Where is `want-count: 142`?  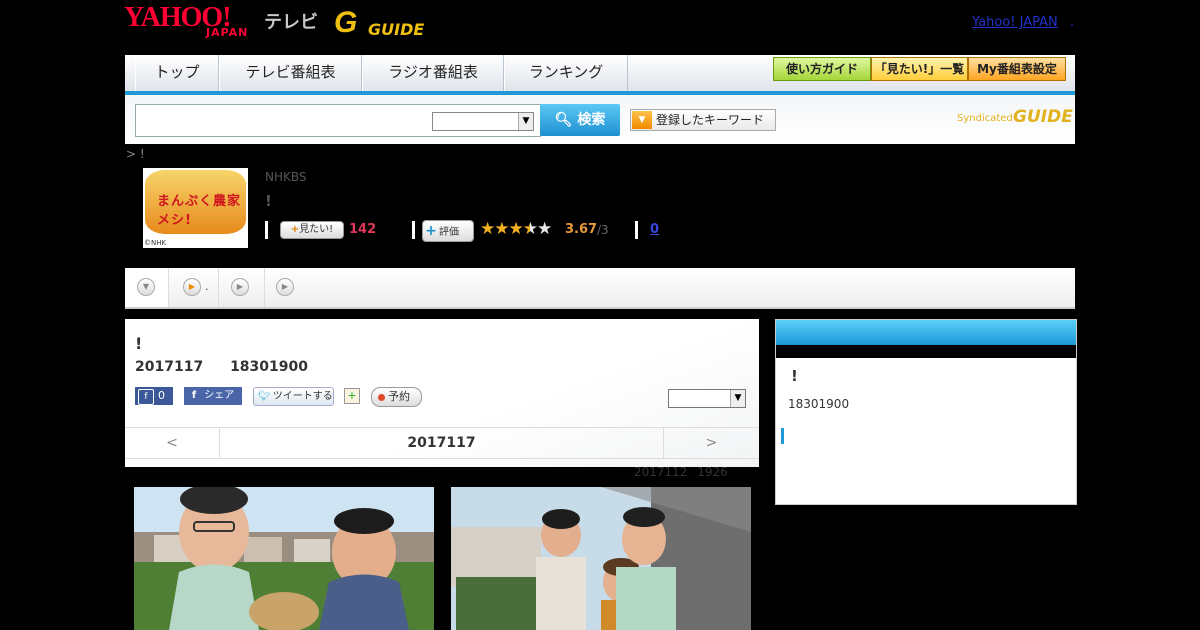 want-count: 142 is located at coordinates (363, 229).